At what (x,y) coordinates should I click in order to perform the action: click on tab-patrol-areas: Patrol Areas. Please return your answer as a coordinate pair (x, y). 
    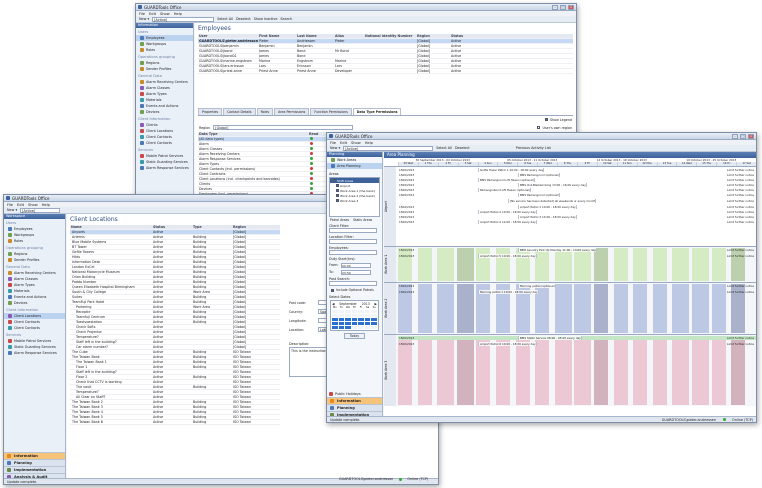
    Looking at the image, I should click on (339, 220).